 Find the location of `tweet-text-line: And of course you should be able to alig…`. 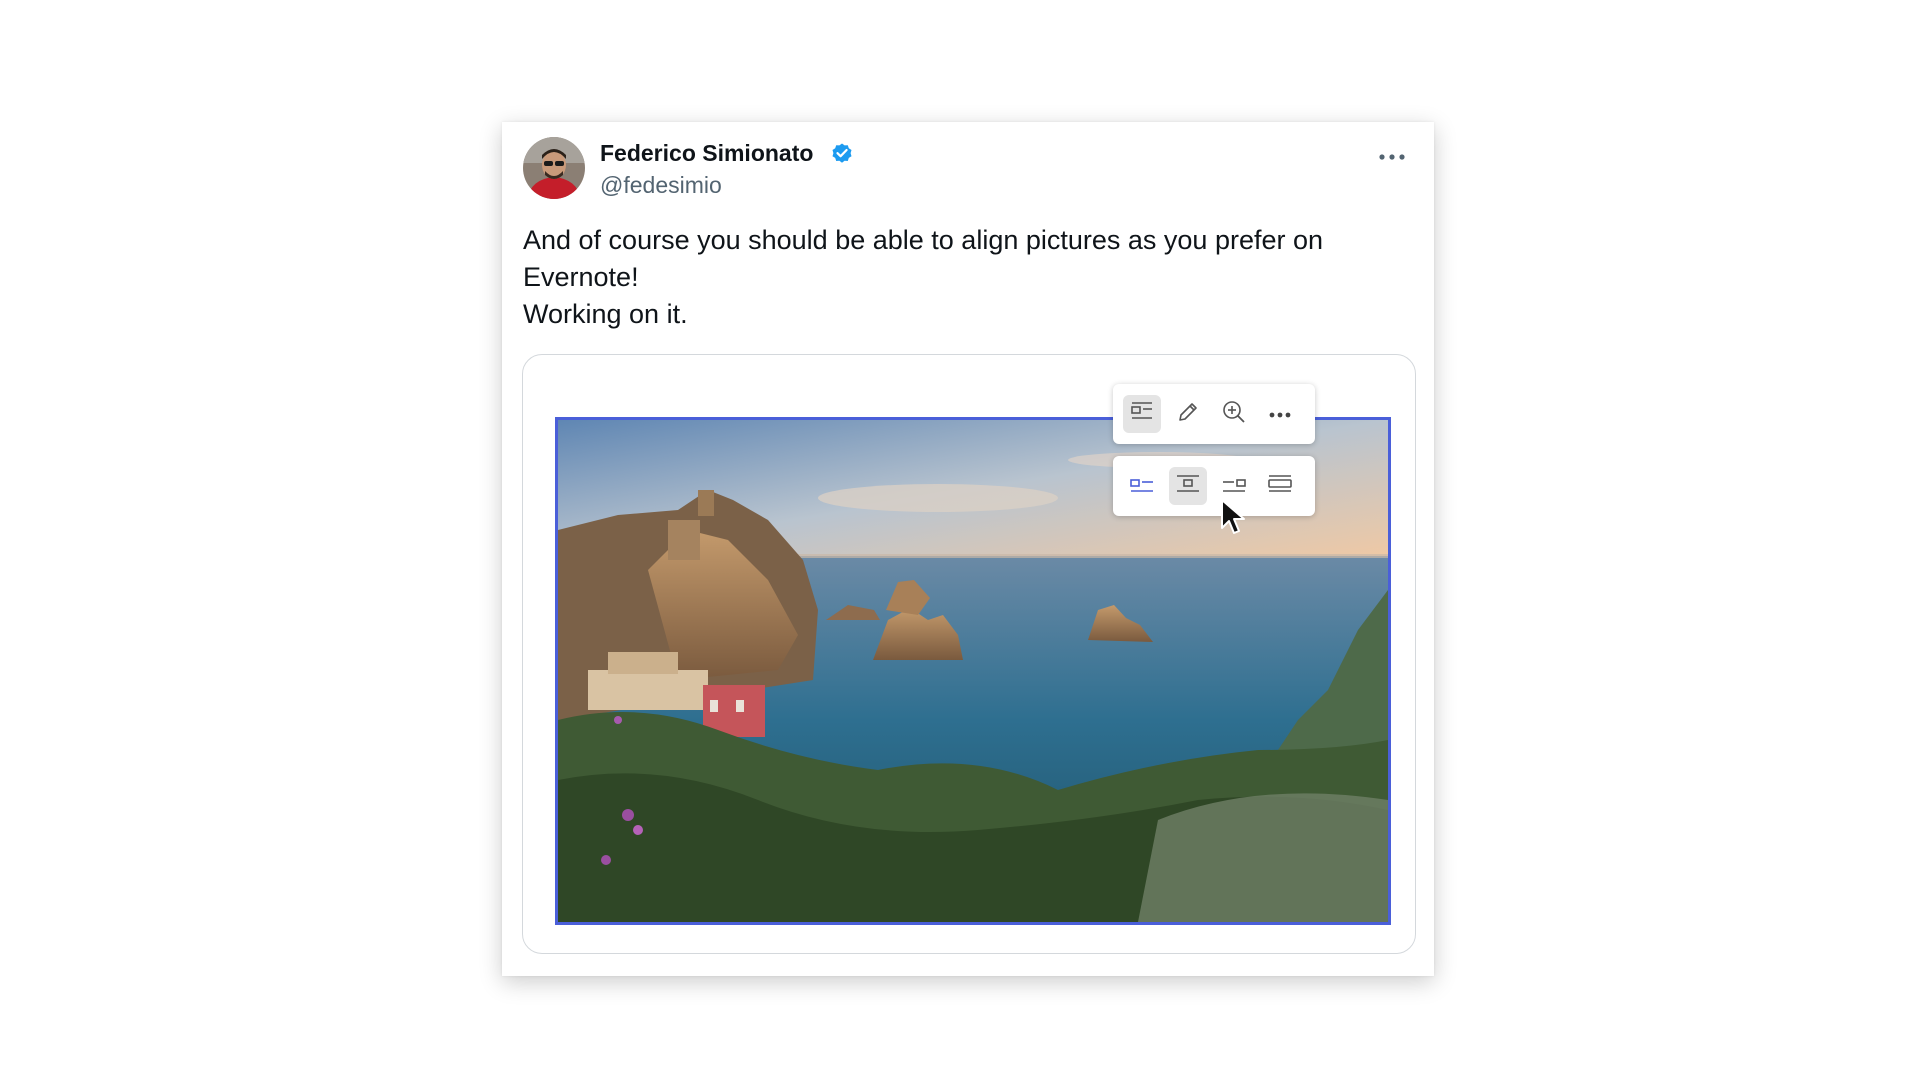

tweet-text-line: And of course you should be able to alig… is located at coordinates (923, 240).